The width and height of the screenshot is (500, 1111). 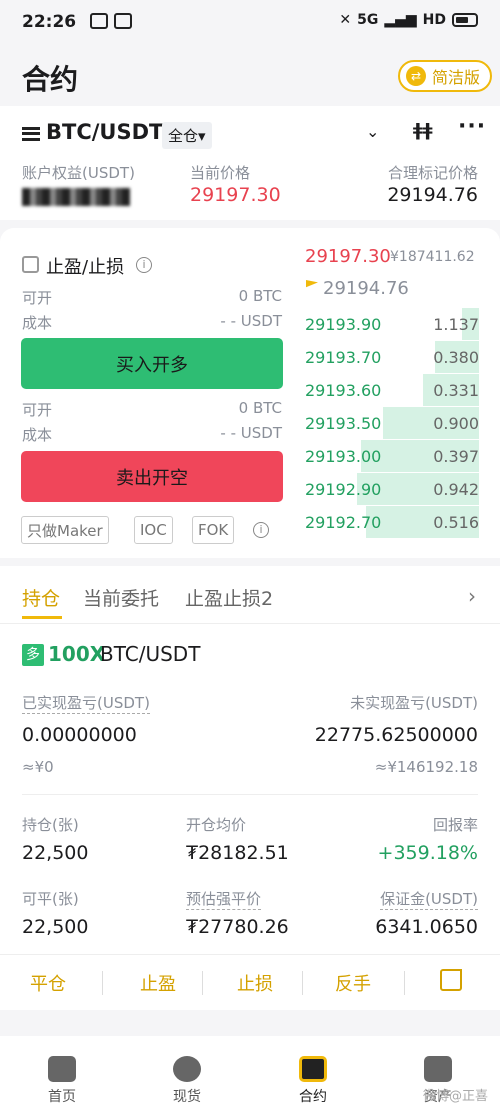 What do you see at coordinates (121, 597) in the screenshot?
I see `tab-open-orders: 当前委托` at bounding box center [121, 597].